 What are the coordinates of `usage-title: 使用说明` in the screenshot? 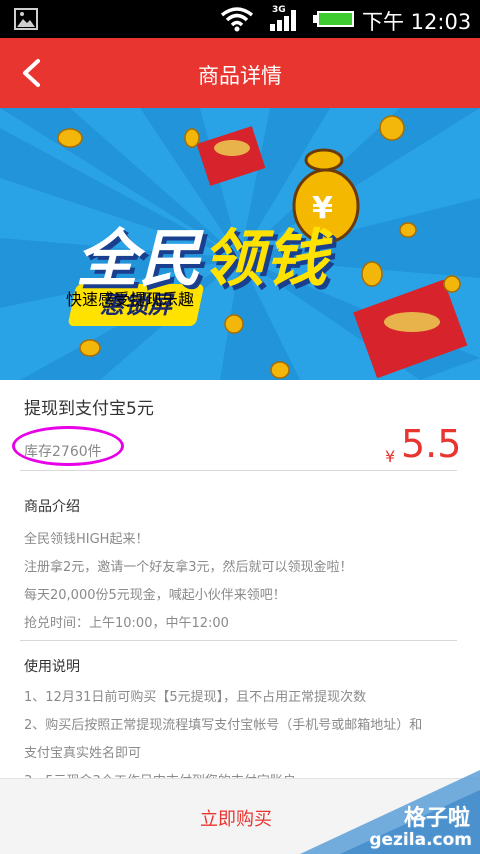 It's located at (52, 667).